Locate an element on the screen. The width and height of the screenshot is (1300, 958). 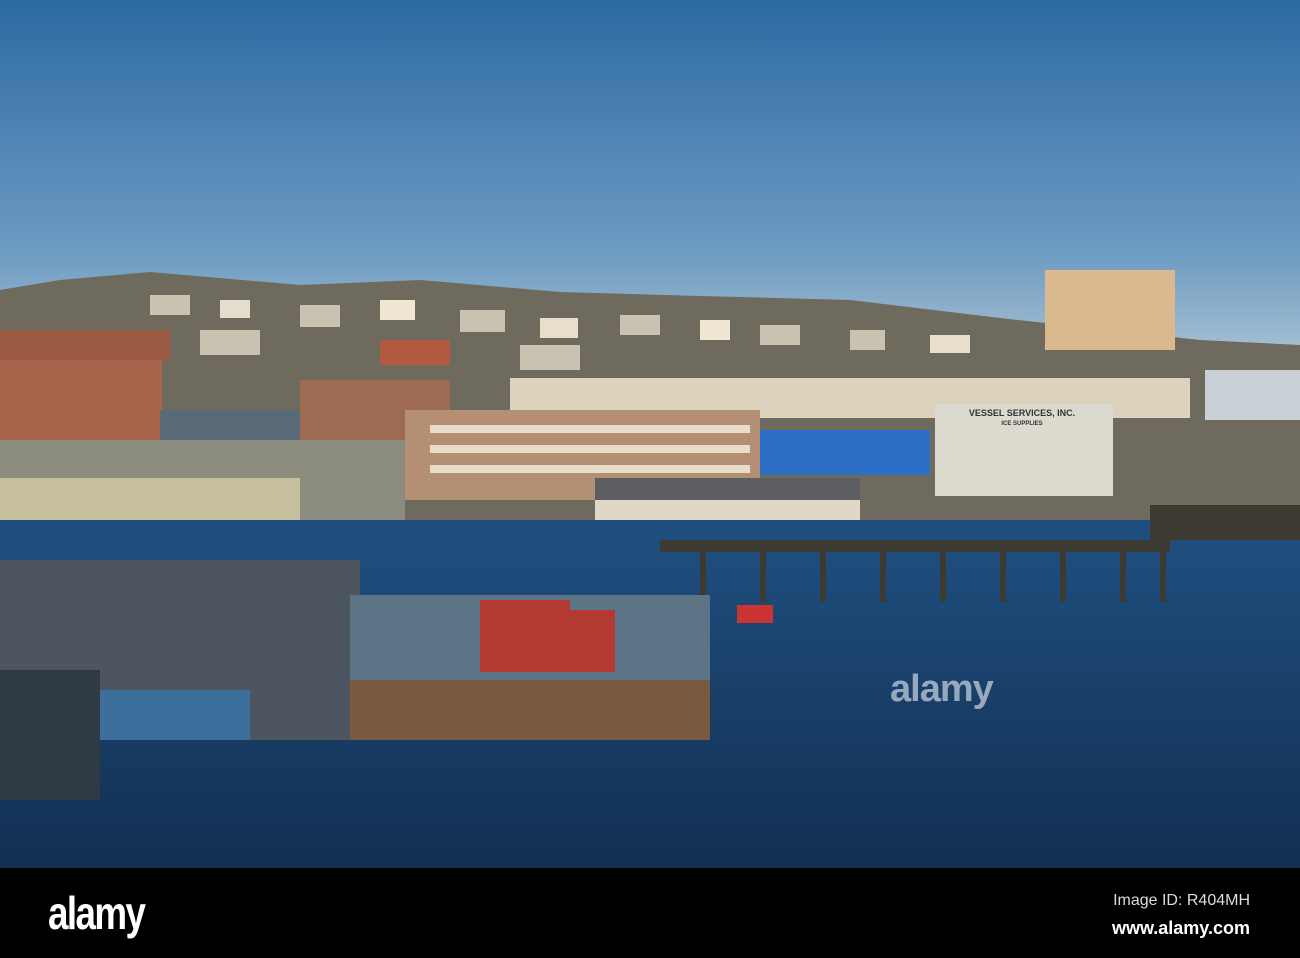
image-id: Image ID: R404MH is located at coordinates (1181, 900).